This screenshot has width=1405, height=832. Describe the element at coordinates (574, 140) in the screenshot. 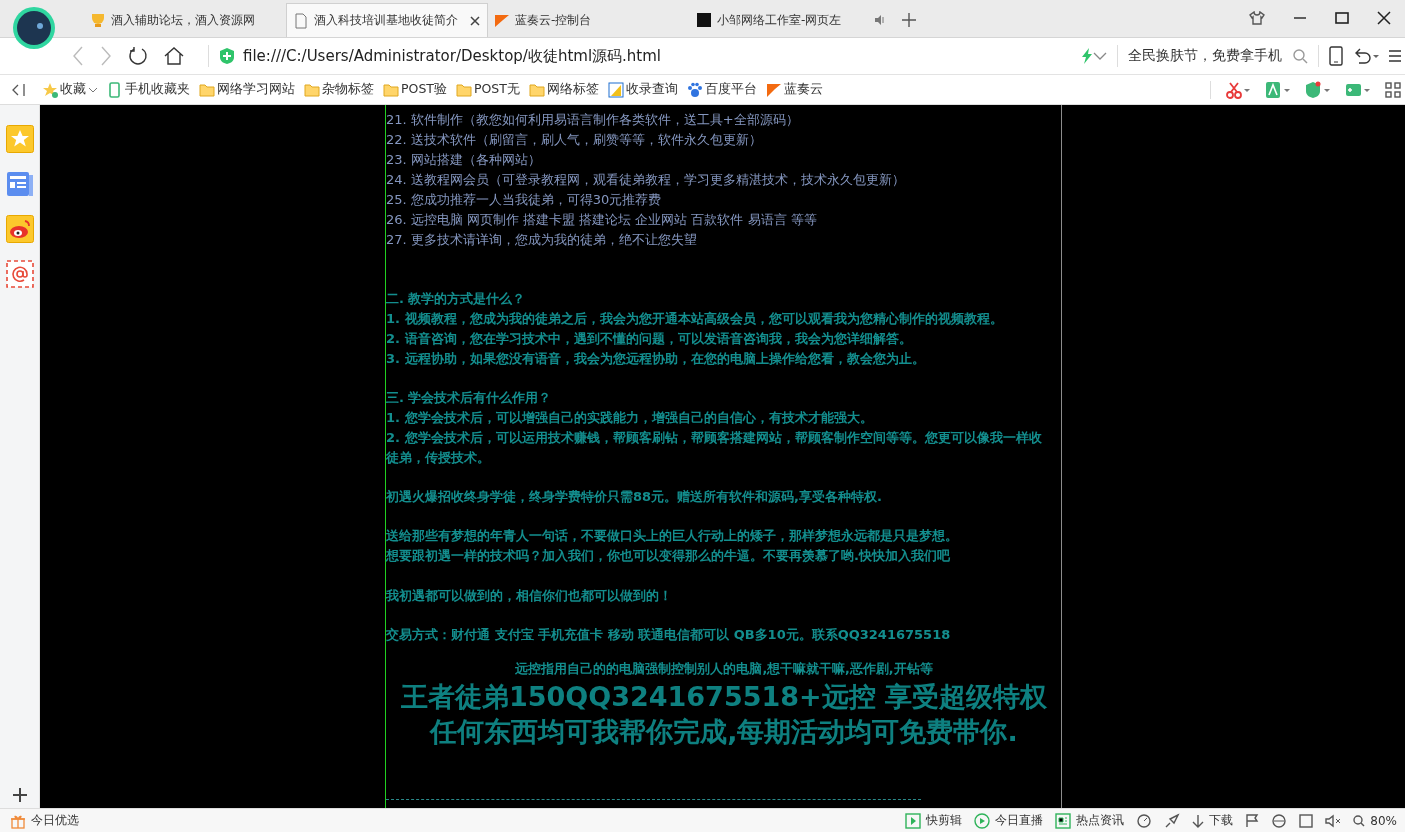

I see `list-item: 22. 送技术软件（刷留言，刷人气，刷赞等等，软件永久包更新）` at that location.